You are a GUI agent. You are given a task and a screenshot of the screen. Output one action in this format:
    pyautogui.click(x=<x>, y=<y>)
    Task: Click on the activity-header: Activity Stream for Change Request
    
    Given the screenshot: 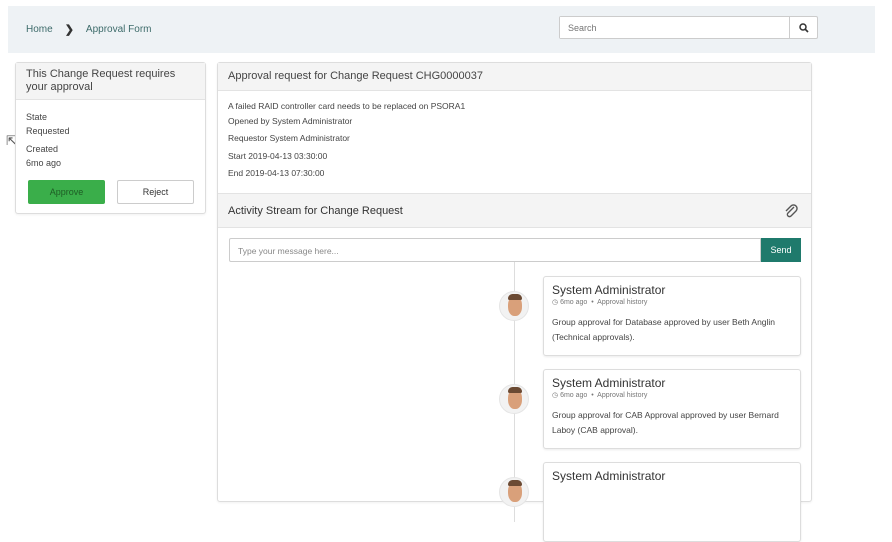 What is the action you would take?
    pyautogui.click(x=514, y=210)
    